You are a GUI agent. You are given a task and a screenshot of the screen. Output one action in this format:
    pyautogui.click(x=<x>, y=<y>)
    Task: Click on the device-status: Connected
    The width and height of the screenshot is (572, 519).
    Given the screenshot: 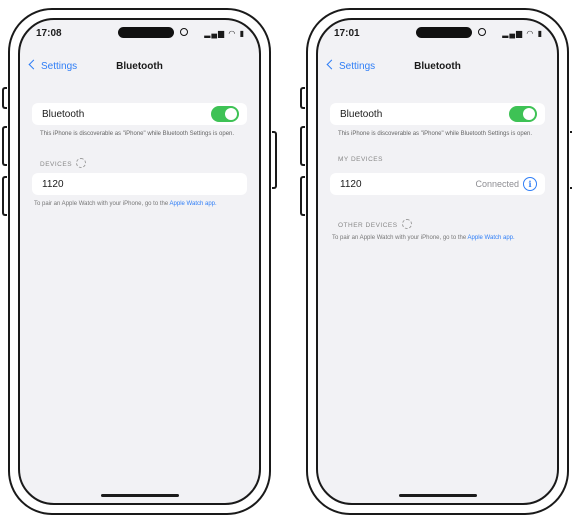 What is the action you would take?
    pyautogui.click(x=497, y=184)
    